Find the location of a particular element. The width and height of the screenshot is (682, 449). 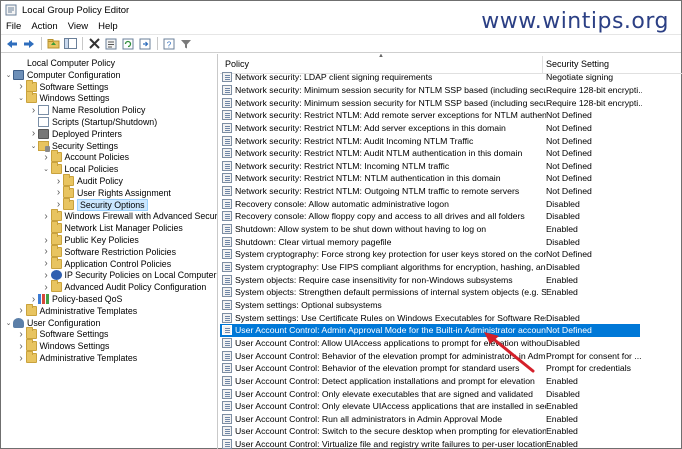

policy-row: System settings: Optional subsystems is located at coordinates (430, 305).